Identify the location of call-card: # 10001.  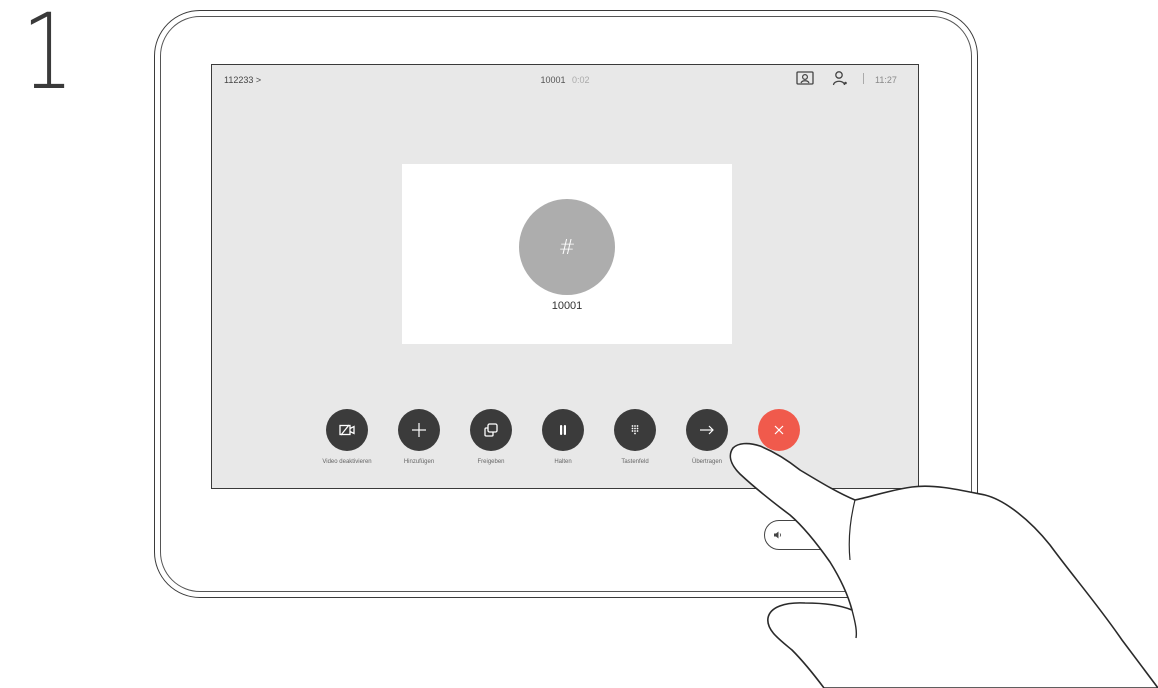
(567, 254).